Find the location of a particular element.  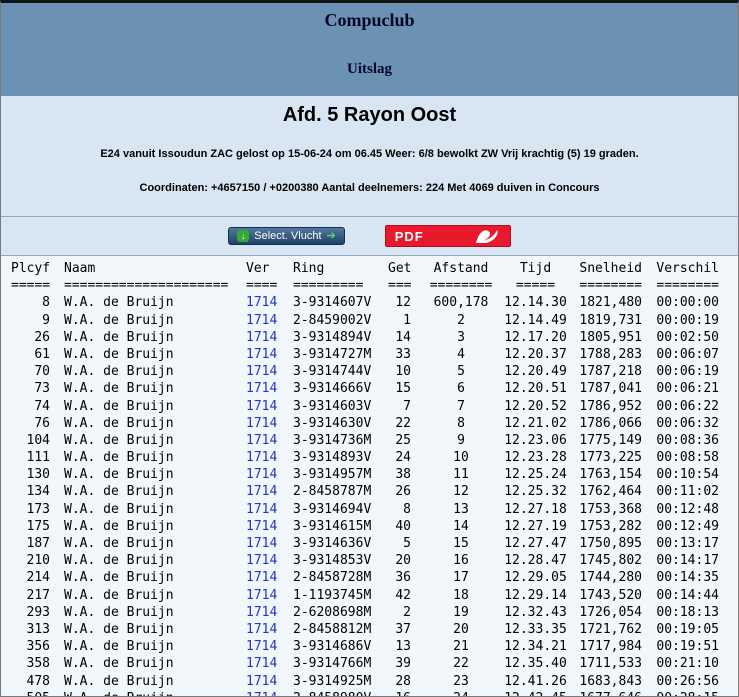

col-header-get: Get is located at coordinates (400, 268).